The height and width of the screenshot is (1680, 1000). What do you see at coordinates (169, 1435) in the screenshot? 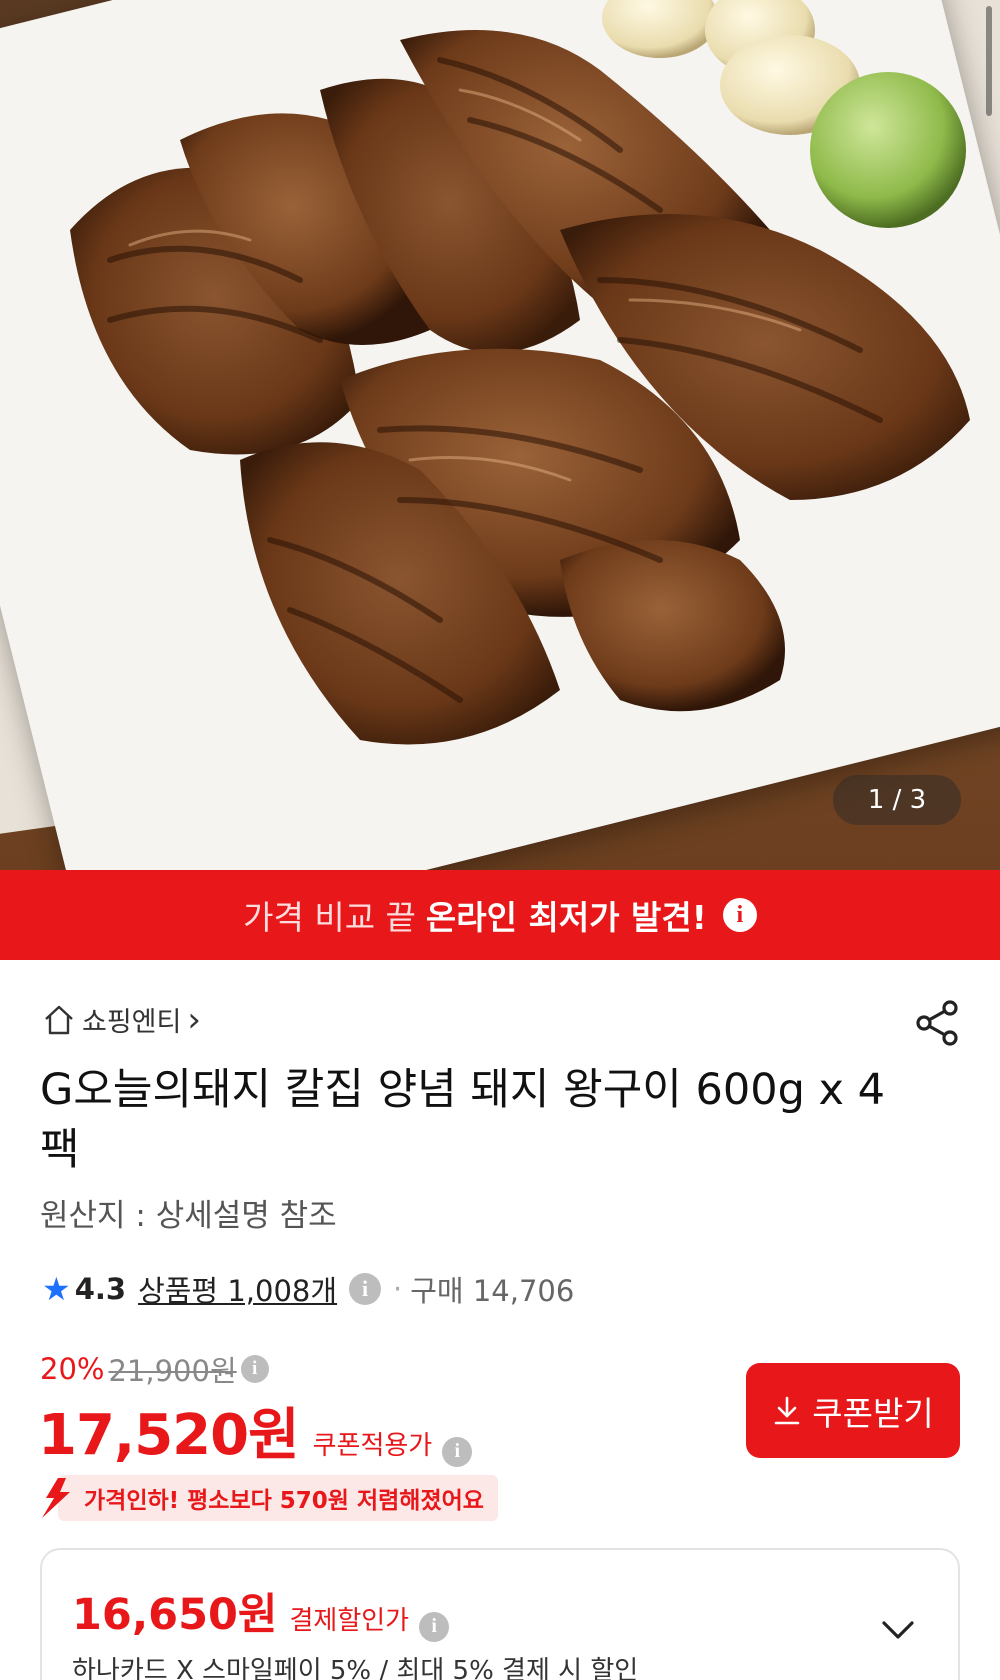
I see `coupon-price: 17,520원` at bounding box center [169, 1435].